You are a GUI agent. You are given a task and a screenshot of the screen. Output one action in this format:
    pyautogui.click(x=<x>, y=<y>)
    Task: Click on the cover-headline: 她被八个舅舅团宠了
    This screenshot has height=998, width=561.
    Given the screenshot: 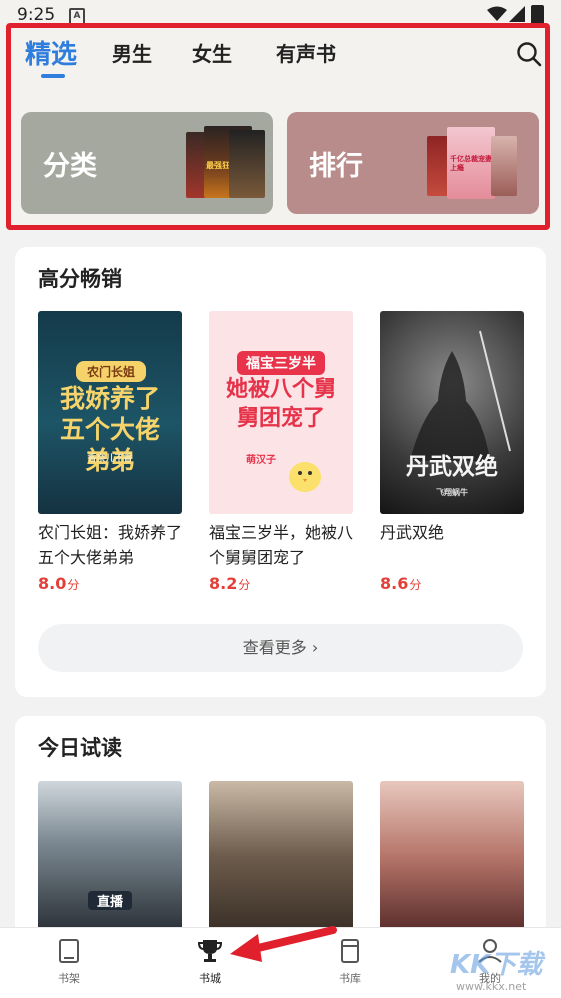 What is the action you would take?
    pyautogui.click(x=280, y=404)
    